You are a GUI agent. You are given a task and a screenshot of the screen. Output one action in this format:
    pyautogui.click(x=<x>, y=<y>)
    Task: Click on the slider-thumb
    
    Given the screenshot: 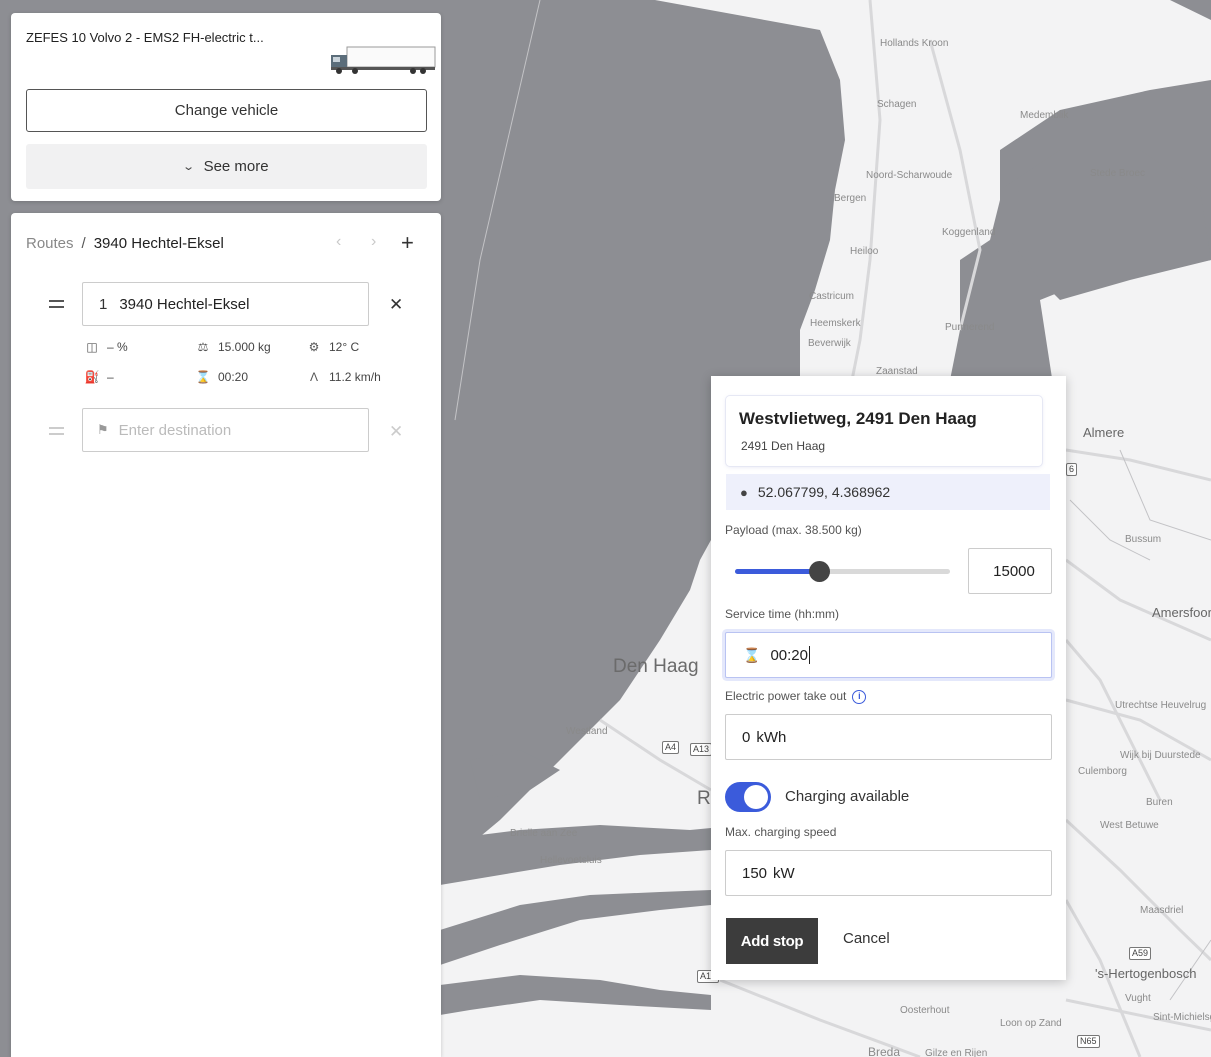 What is the action you would take?
    pyautogui.click(x=819, y=571)
    